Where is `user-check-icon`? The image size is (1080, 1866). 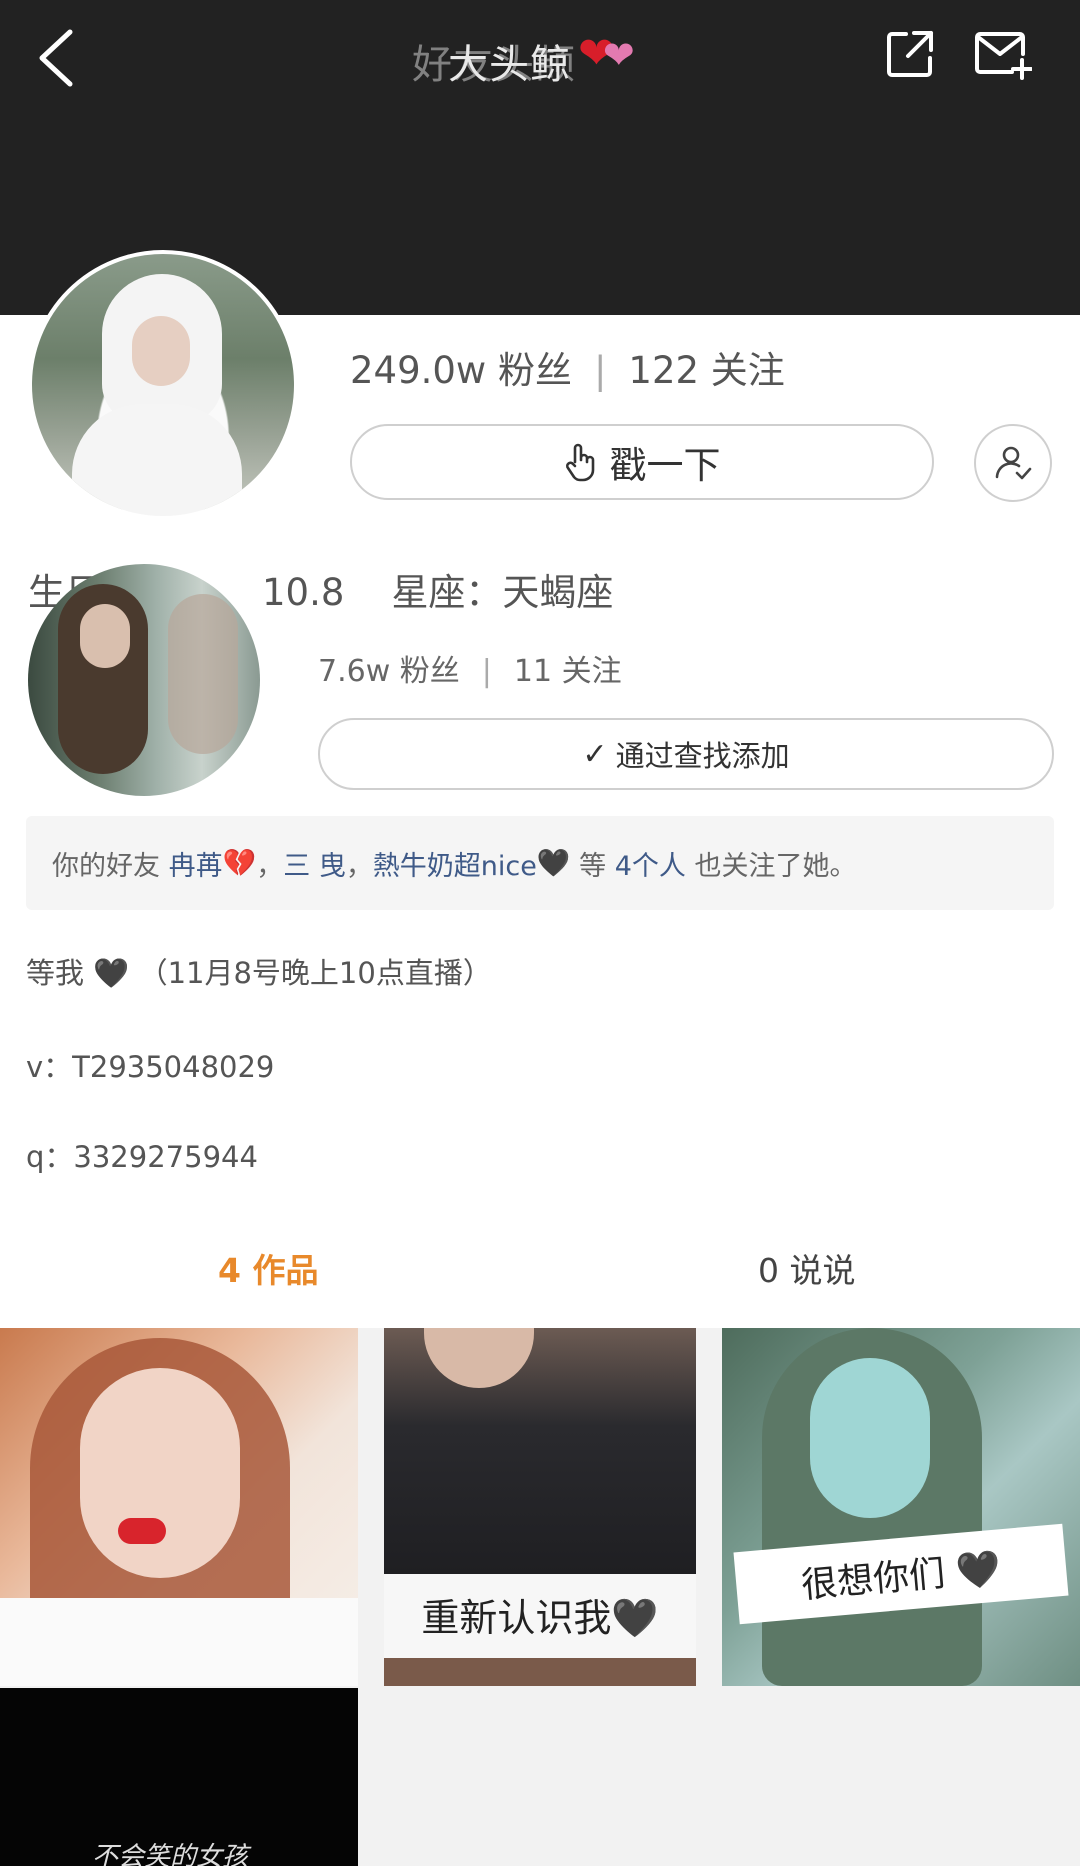 user-check-icon is located at coordinates (1013, 463).